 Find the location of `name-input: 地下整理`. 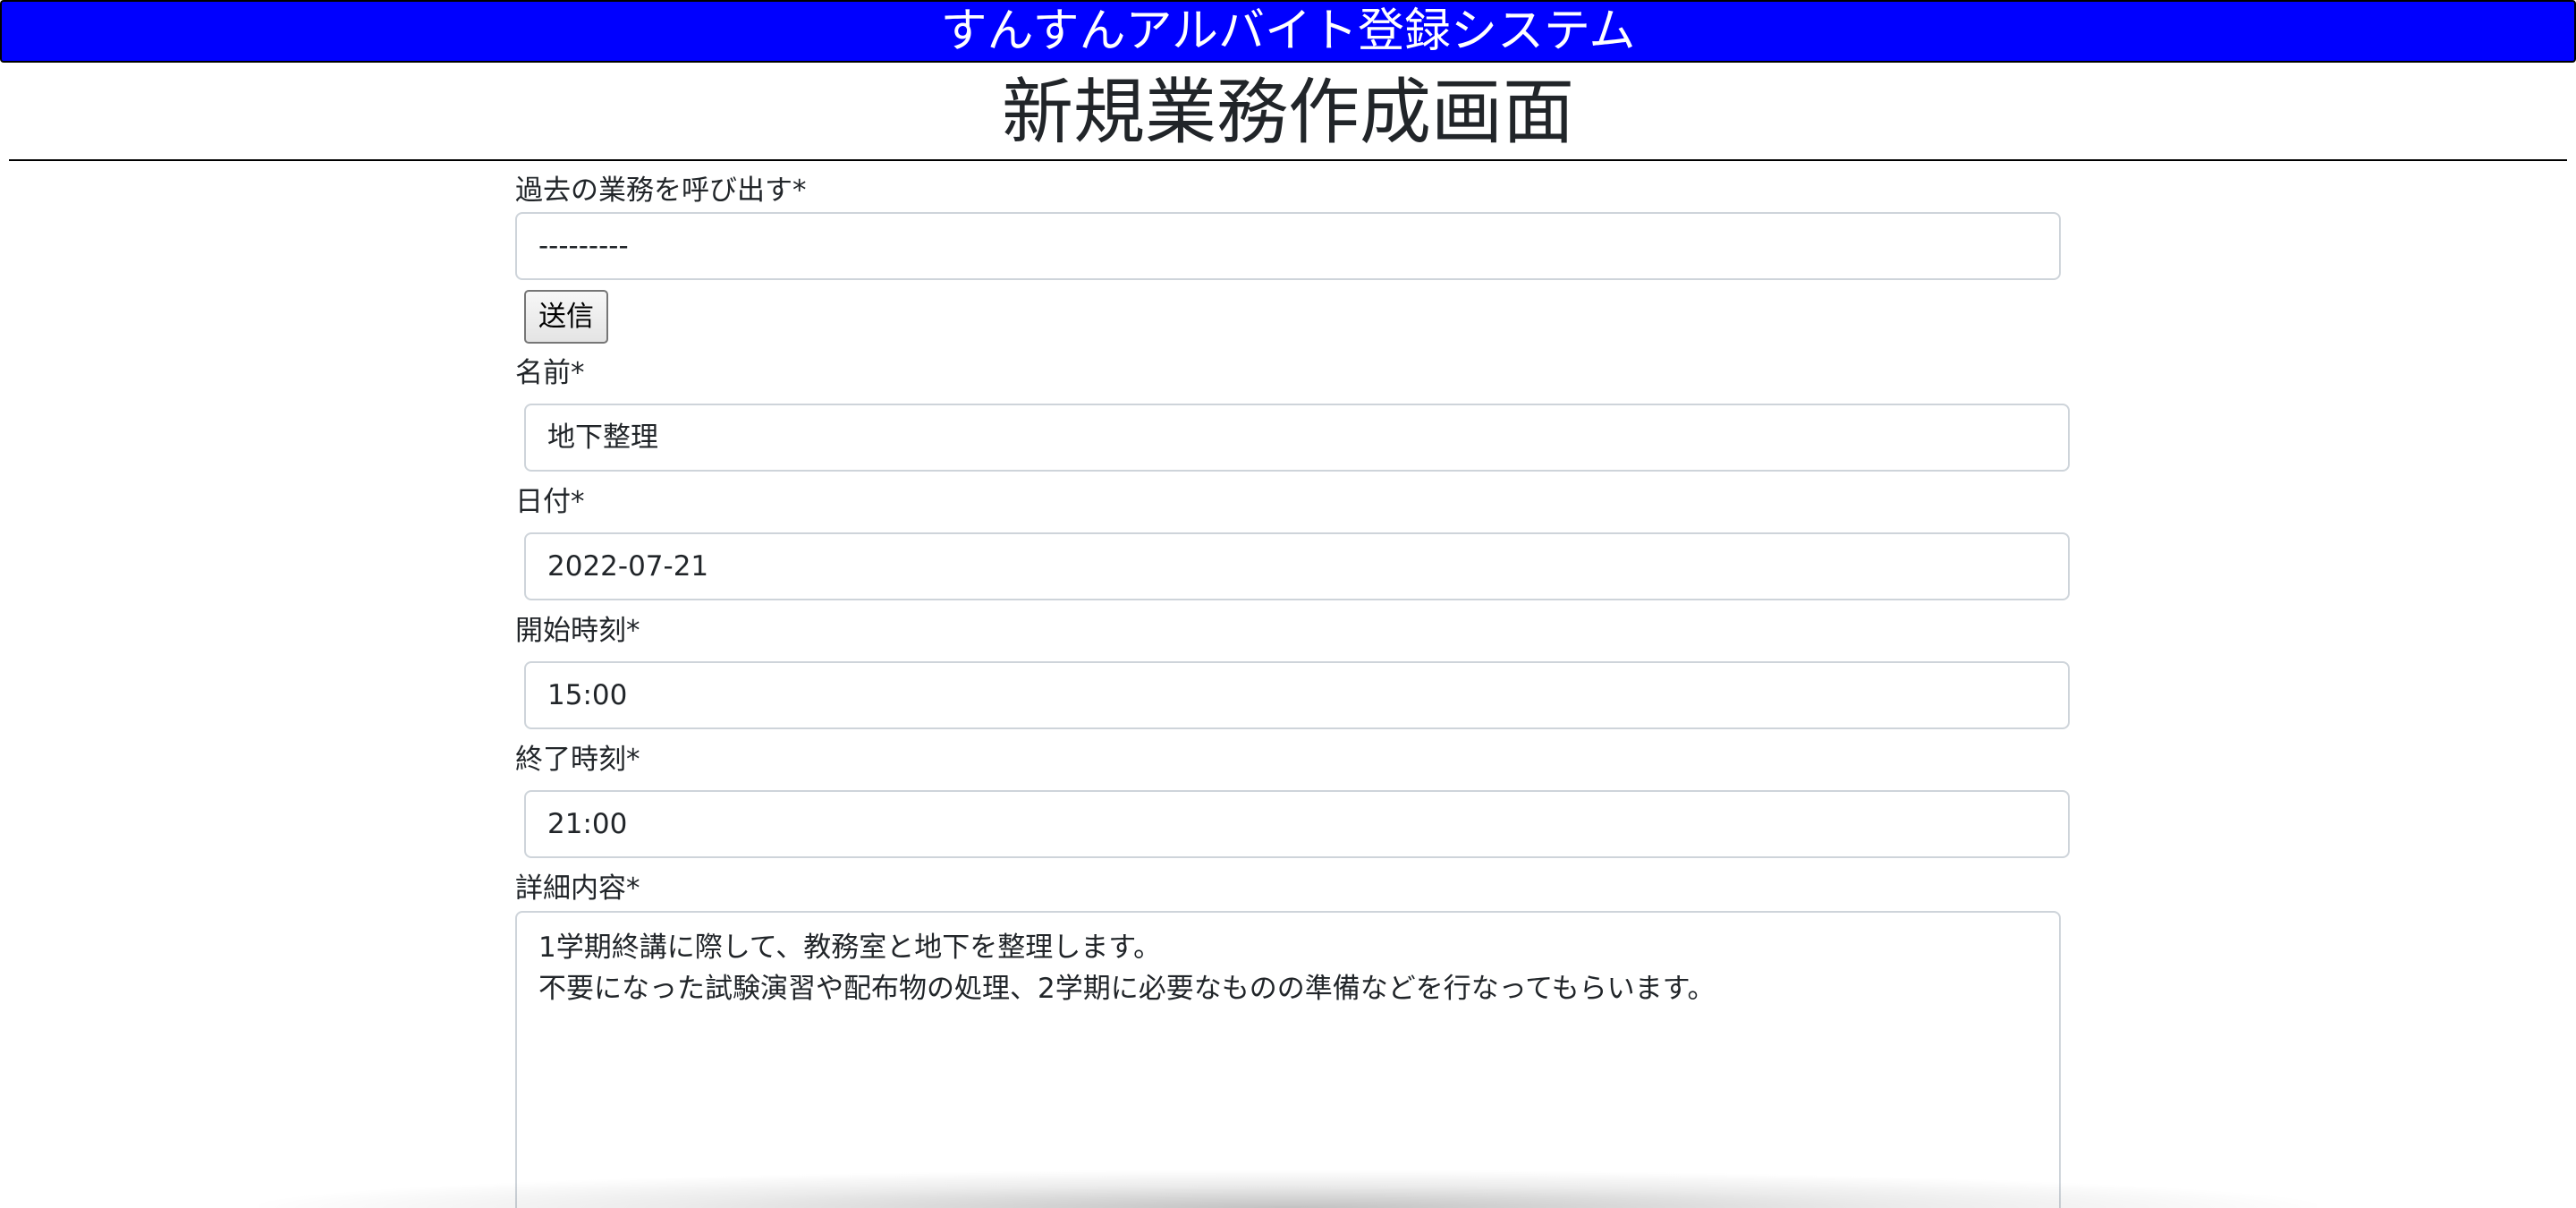

name-input: 地下整理 is located at coordinates (1297, 438).